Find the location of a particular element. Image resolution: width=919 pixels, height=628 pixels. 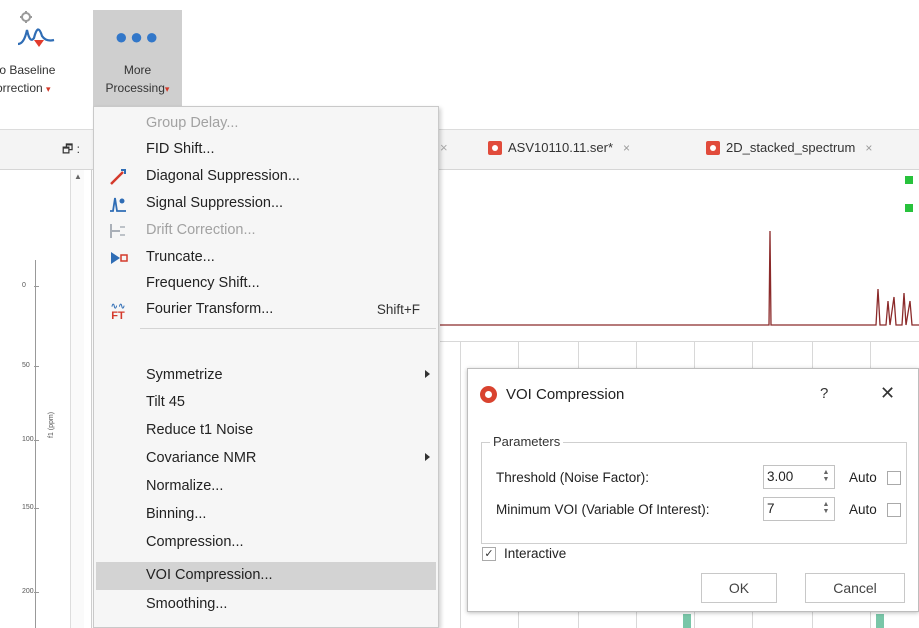

more-processing-button: ●●● More Processing▾ is located at coordinates (137, 58).